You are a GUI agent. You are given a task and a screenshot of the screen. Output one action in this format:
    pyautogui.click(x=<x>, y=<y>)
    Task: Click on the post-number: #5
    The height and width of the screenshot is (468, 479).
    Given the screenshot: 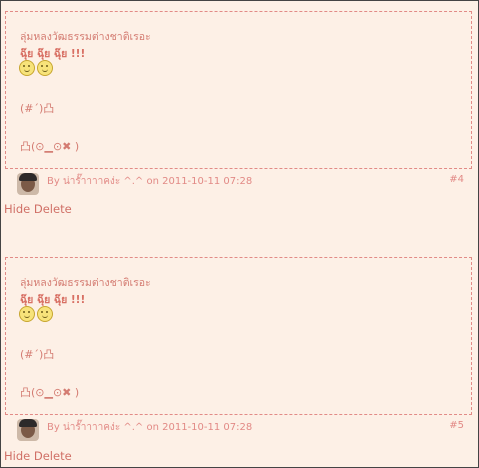 What is the action you would take?
    pyautogui.click(x=456, y=425)
    